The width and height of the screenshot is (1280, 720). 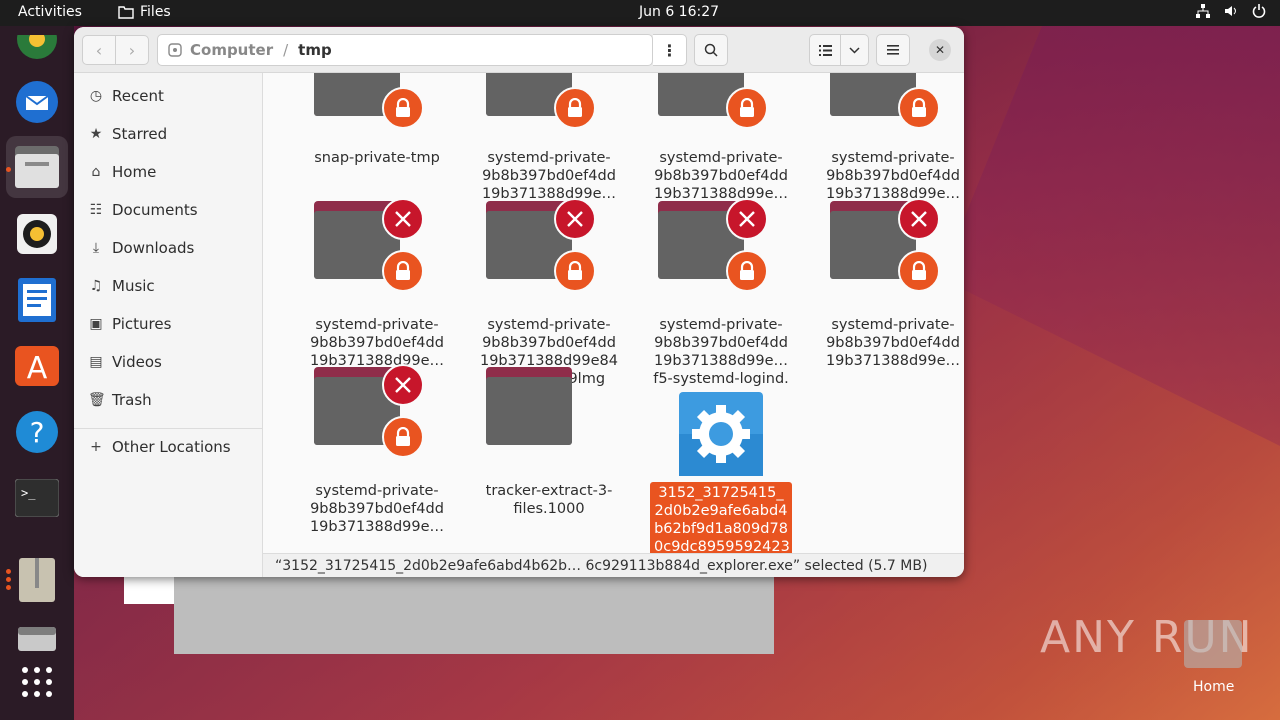 I want to click on help-icon: ?, so click(x=37, y=432).